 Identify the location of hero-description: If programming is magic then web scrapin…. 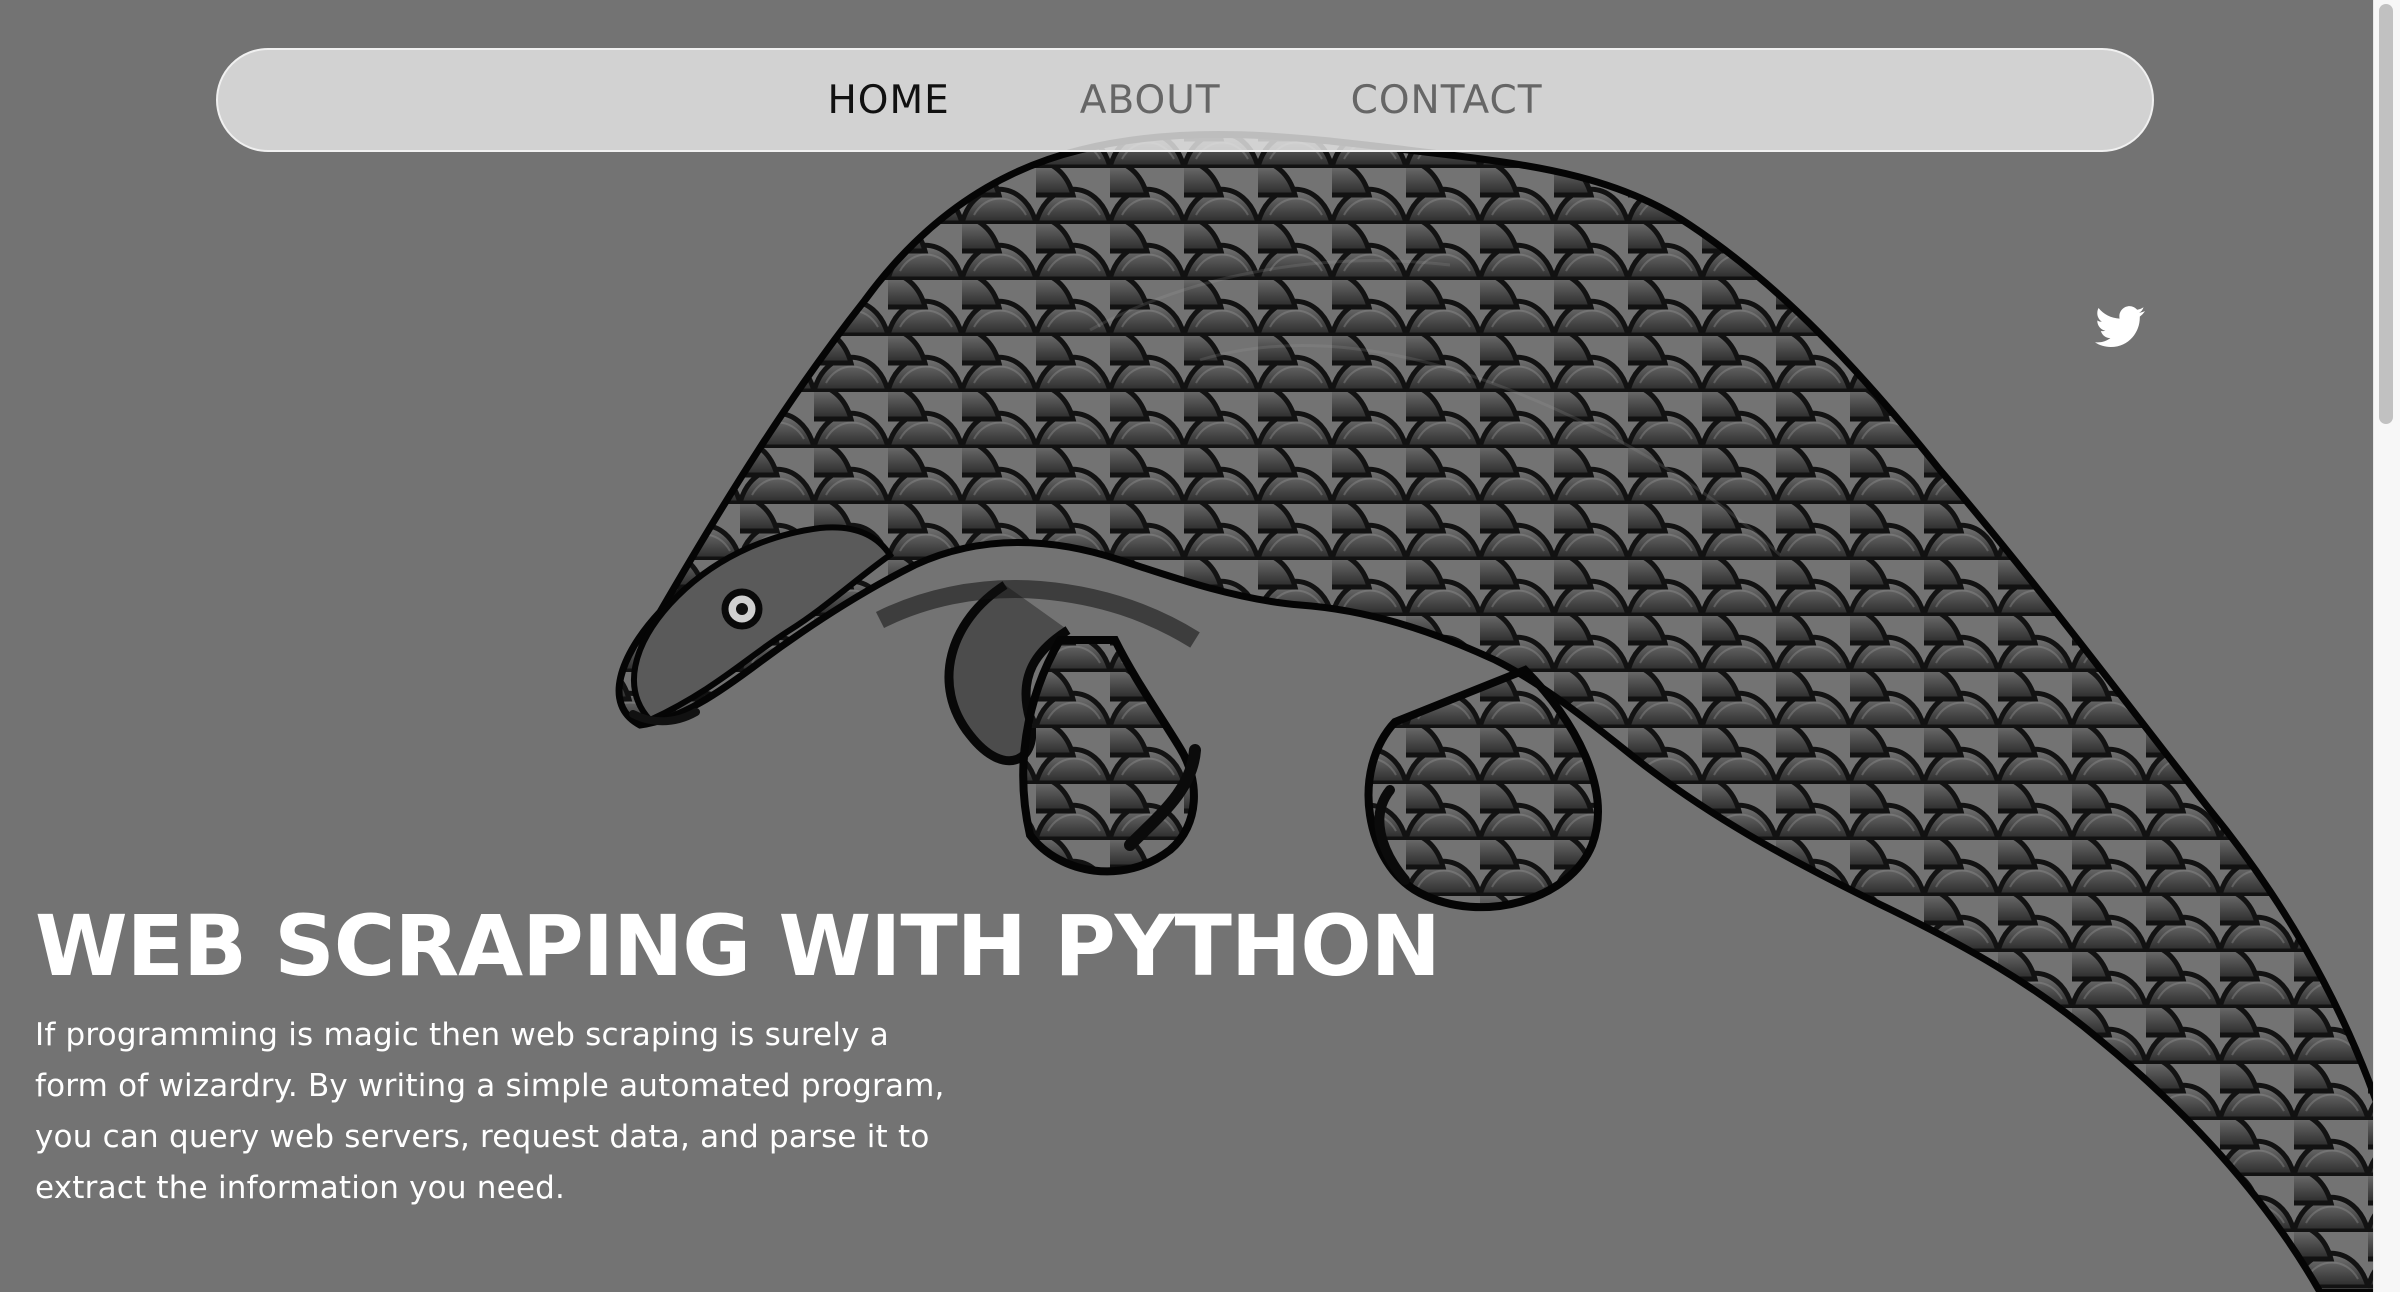
(490, 1112).